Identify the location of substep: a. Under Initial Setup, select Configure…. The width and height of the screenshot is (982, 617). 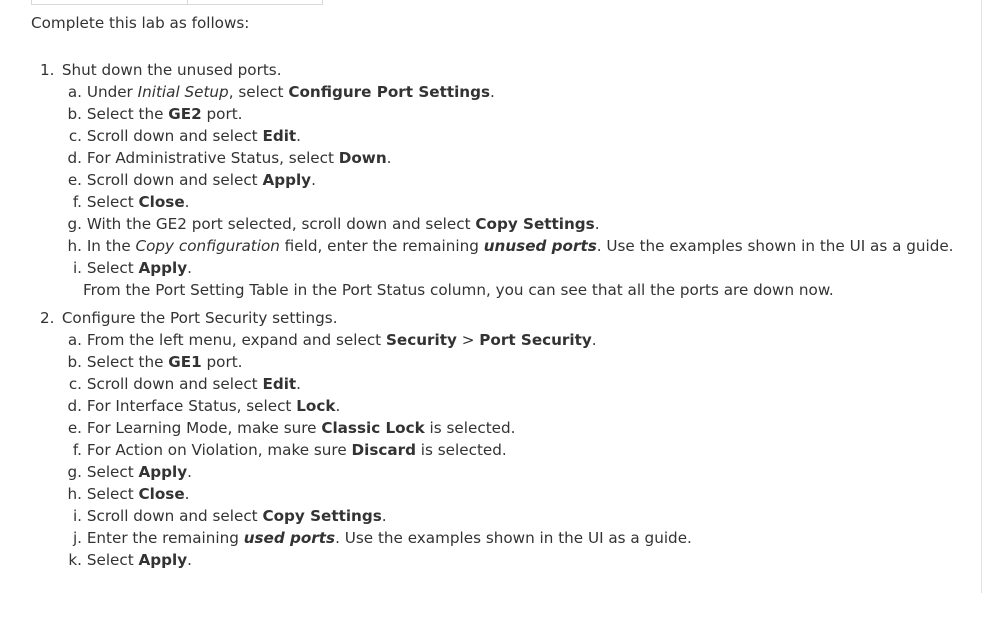
(509, 92).